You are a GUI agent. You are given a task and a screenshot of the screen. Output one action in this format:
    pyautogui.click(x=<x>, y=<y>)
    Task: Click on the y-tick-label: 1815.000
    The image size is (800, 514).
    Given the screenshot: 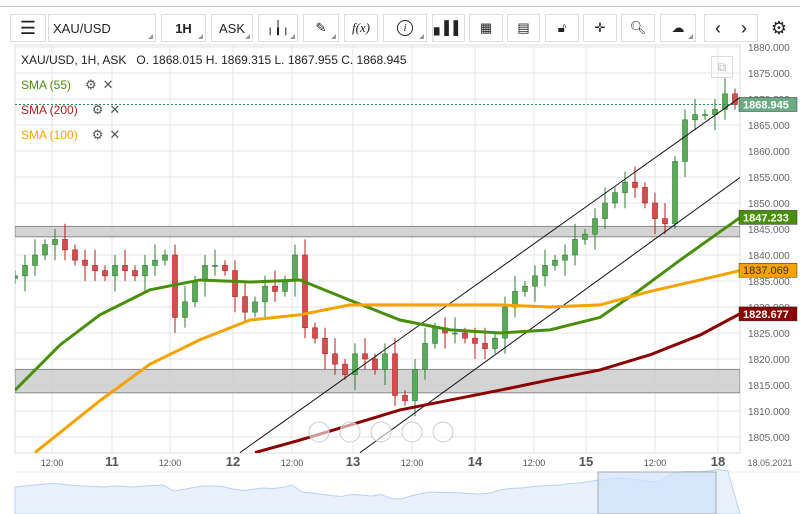 What is the action you would take?
    pyautogui.click(x=769, y=386)
    